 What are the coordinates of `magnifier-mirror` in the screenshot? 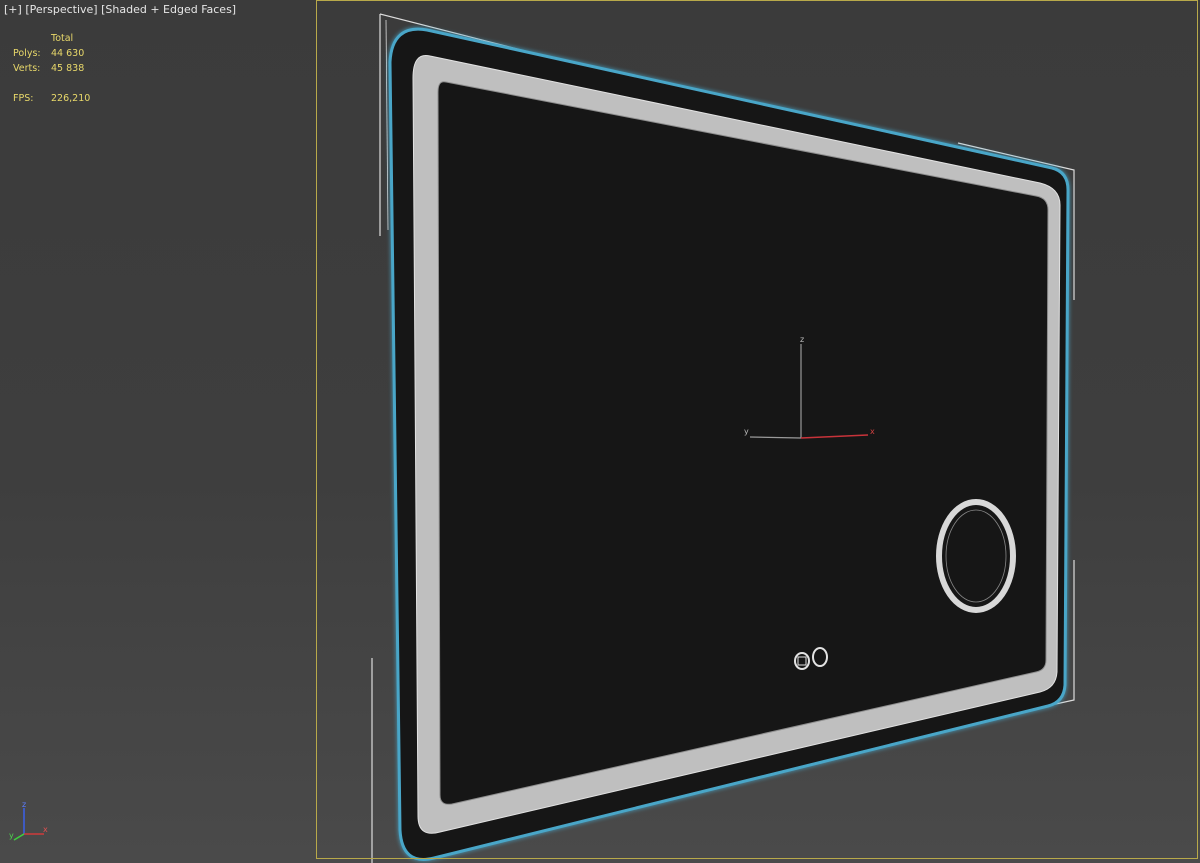 It's located at (976, 556).